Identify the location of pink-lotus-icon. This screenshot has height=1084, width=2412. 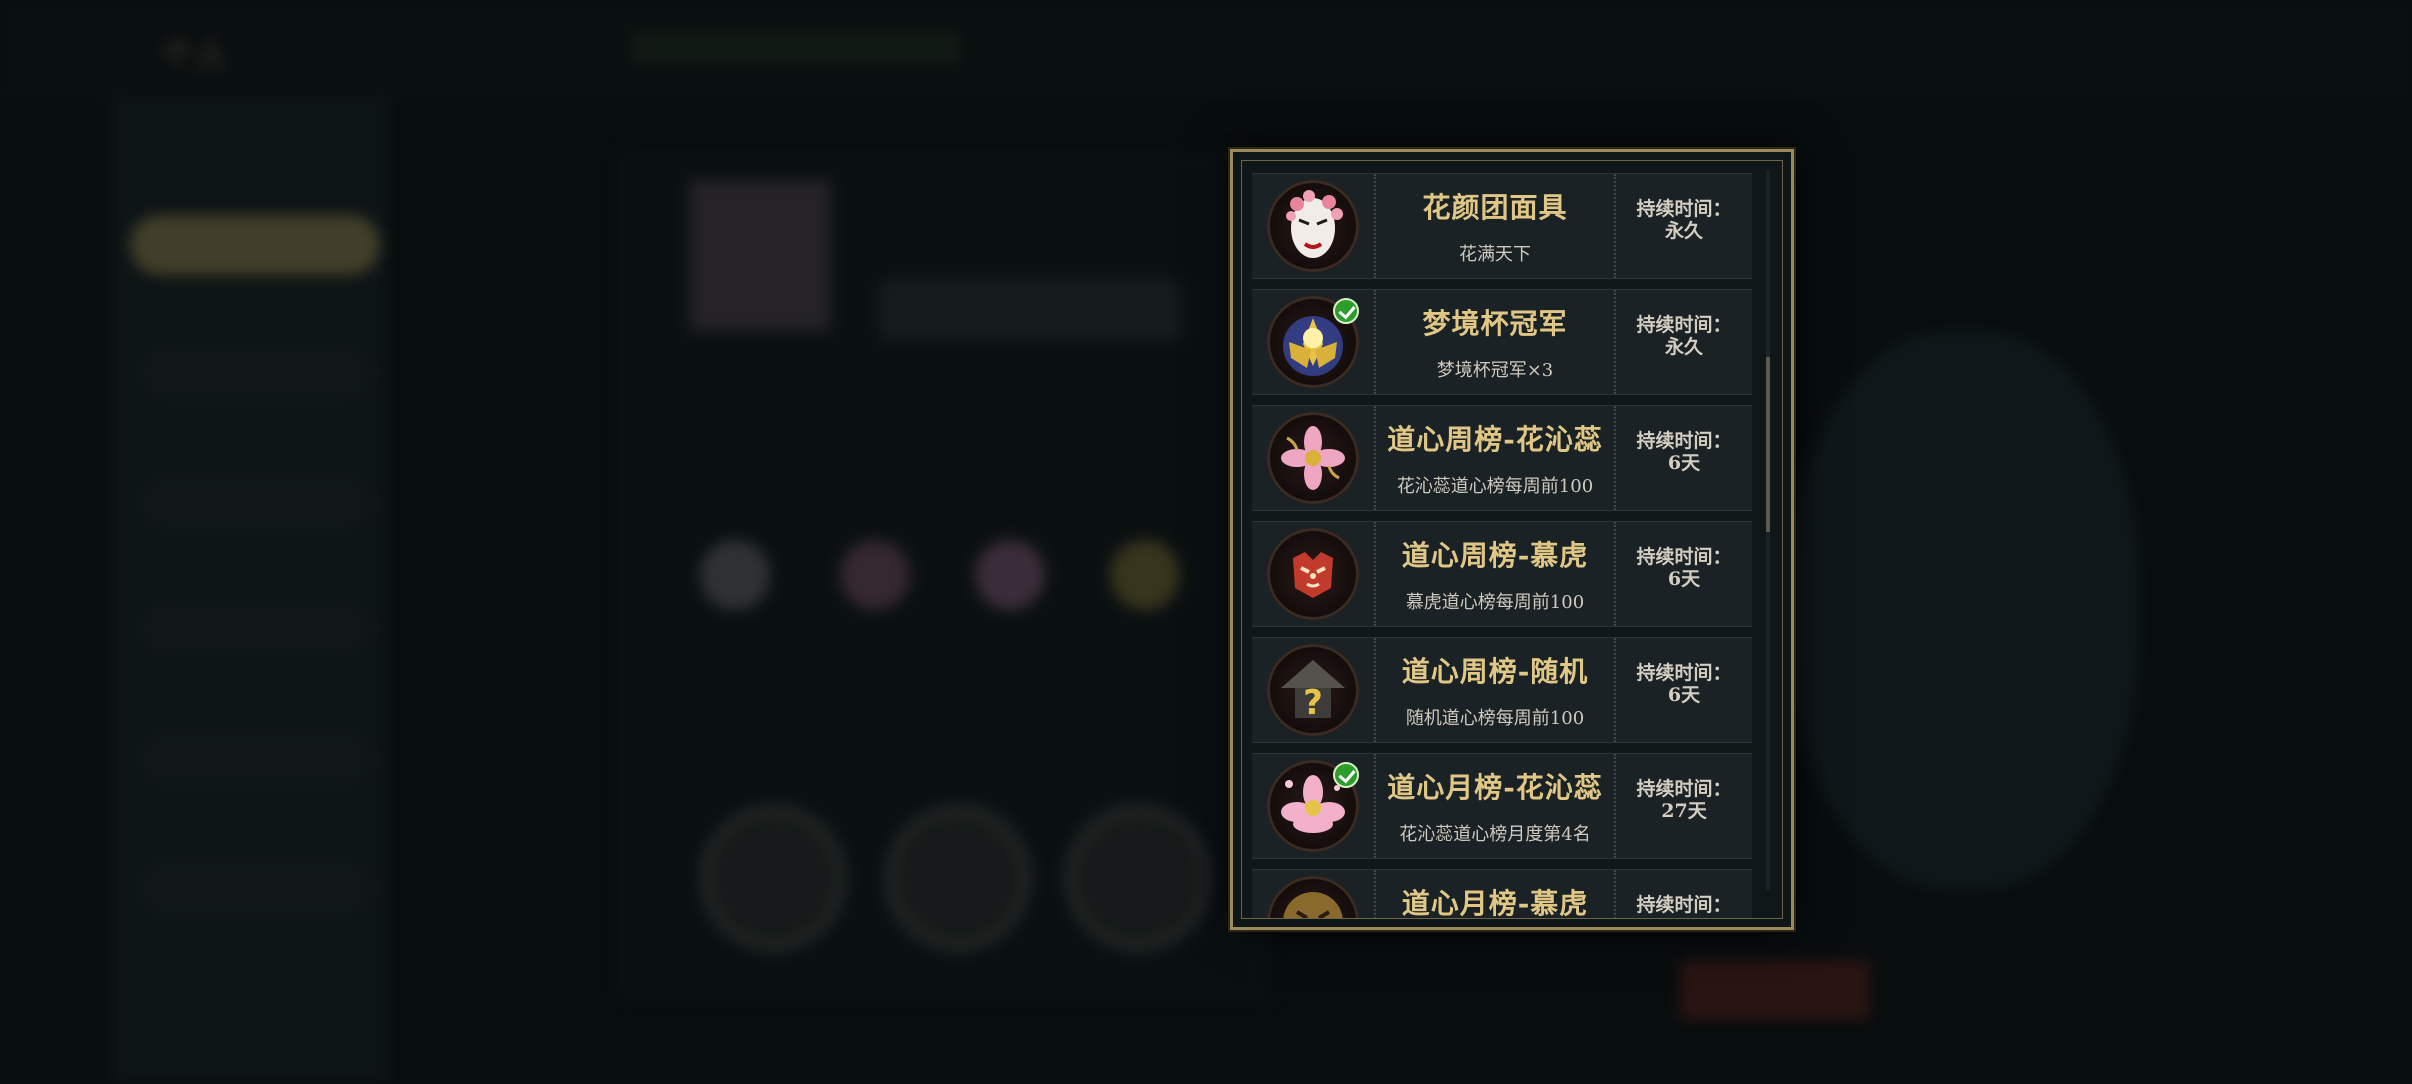
(1313, 806).